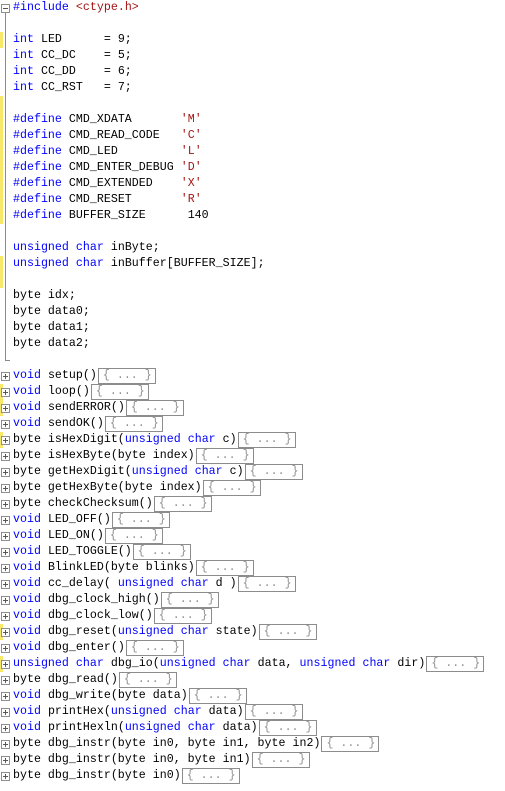 Image resolution: width=505 pixels, height=791 pixels. Describe the element at coordinates (252, 248) in the screenshot. I see `code-line: unsigned char inByte;` at that location.